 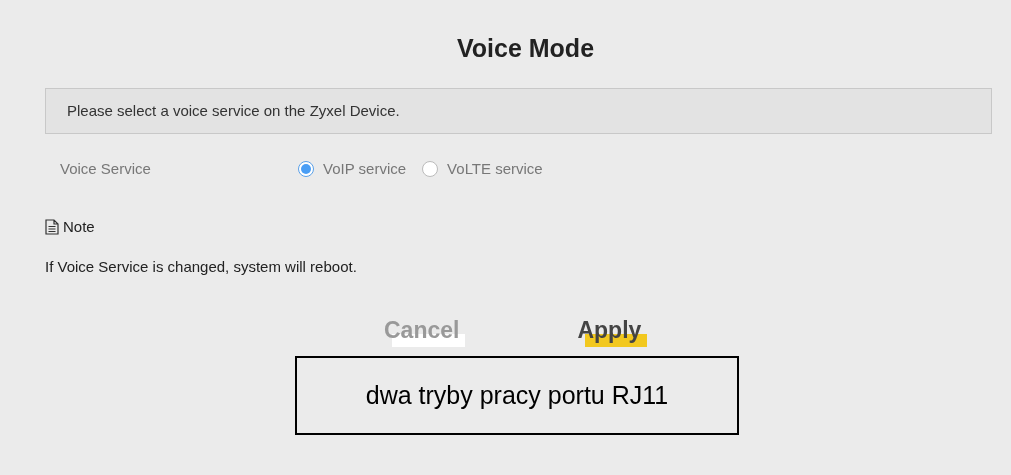 What do you see at coordinates (52, 227) in the screenshot?
I see `document-icon` at bounding box center [52, 227].